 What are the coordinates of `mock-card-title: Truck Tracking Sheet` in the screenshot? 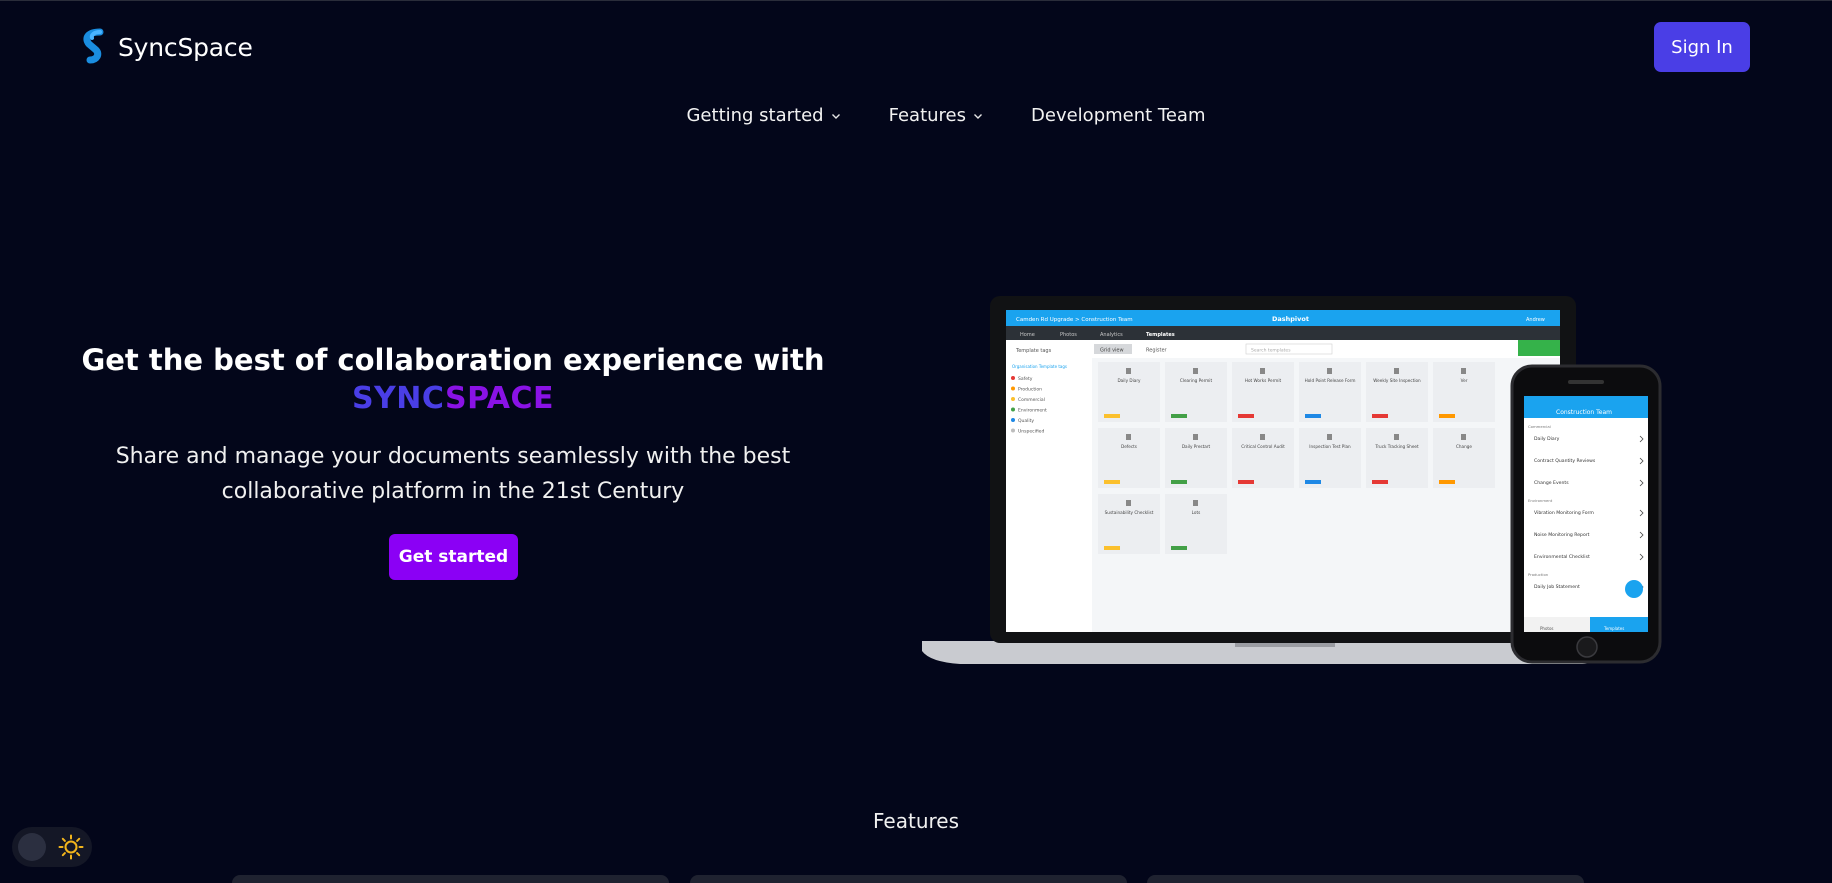 It's located at (1396, 446).